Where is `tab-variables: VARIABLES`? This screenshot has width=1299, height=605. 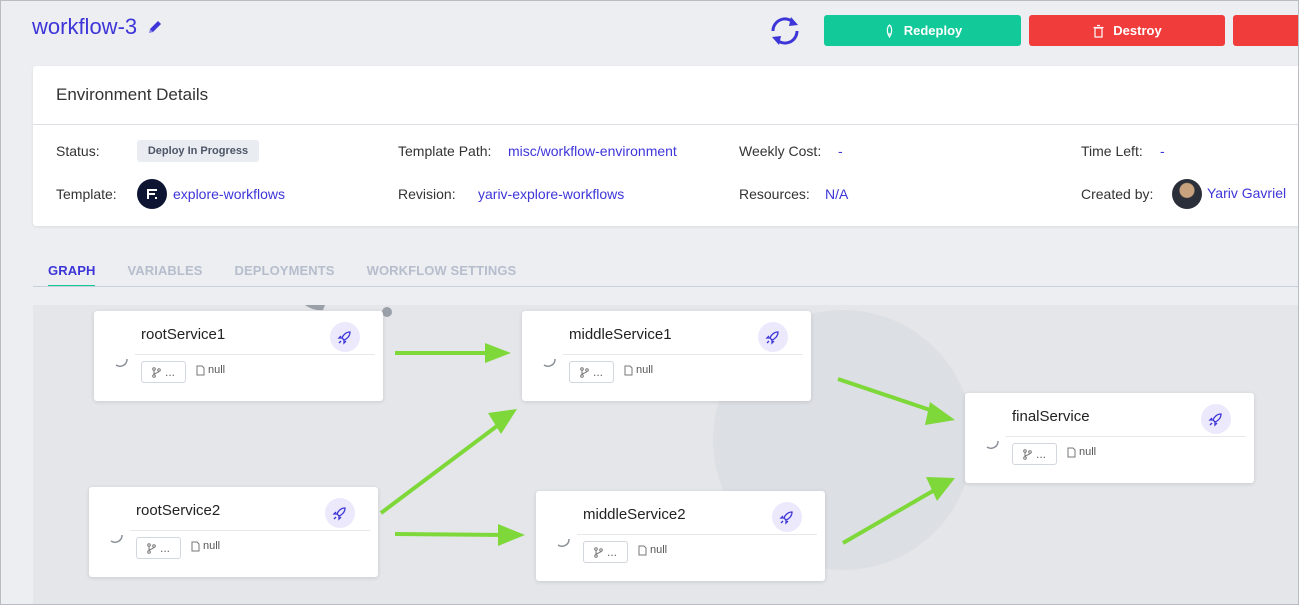
tab-variables: VARIABLES is located at coordinates (164, 275).